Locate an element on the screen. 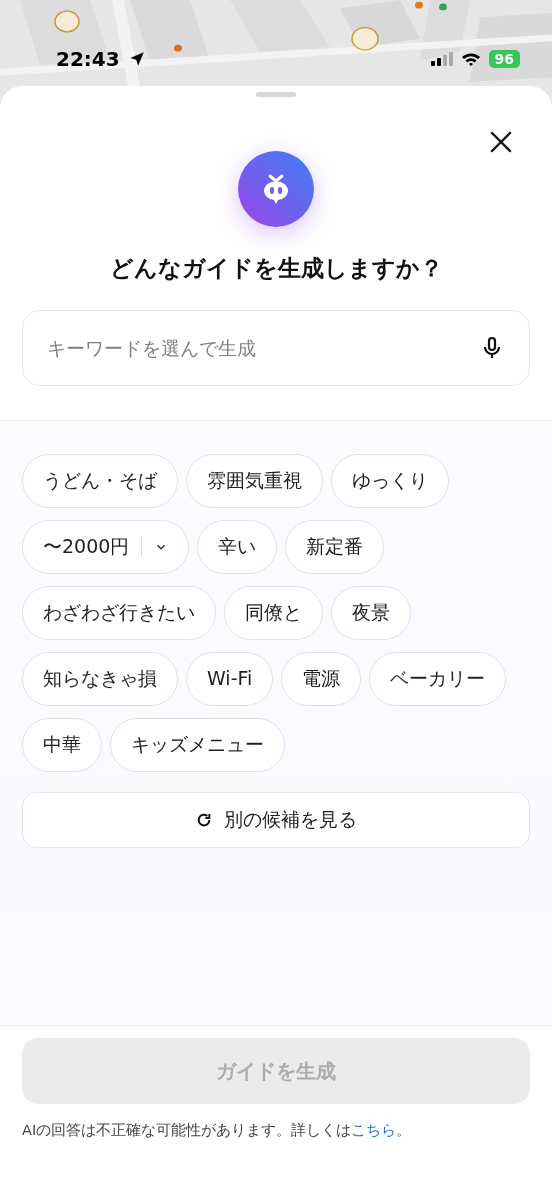  sheet-title: どんなガイドを生成しますか？ is located at coordinates (276, 268).